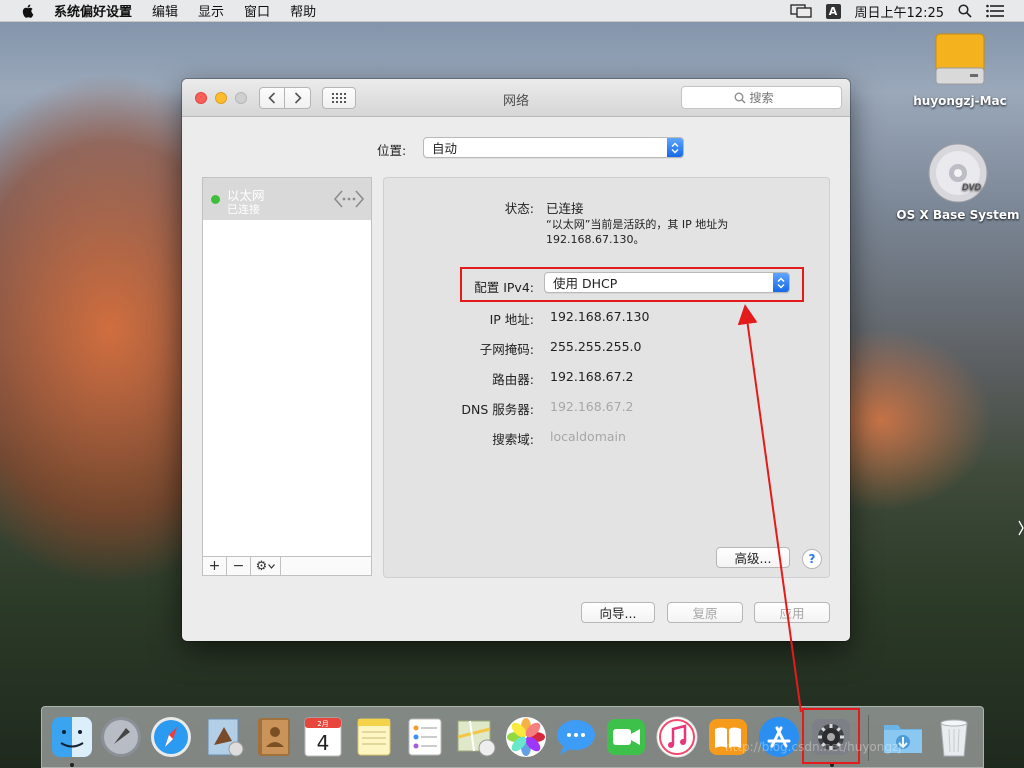 The height and width of the screenshot is (768, 1024). I want to click on cursor-icon, so click(1021, 528).